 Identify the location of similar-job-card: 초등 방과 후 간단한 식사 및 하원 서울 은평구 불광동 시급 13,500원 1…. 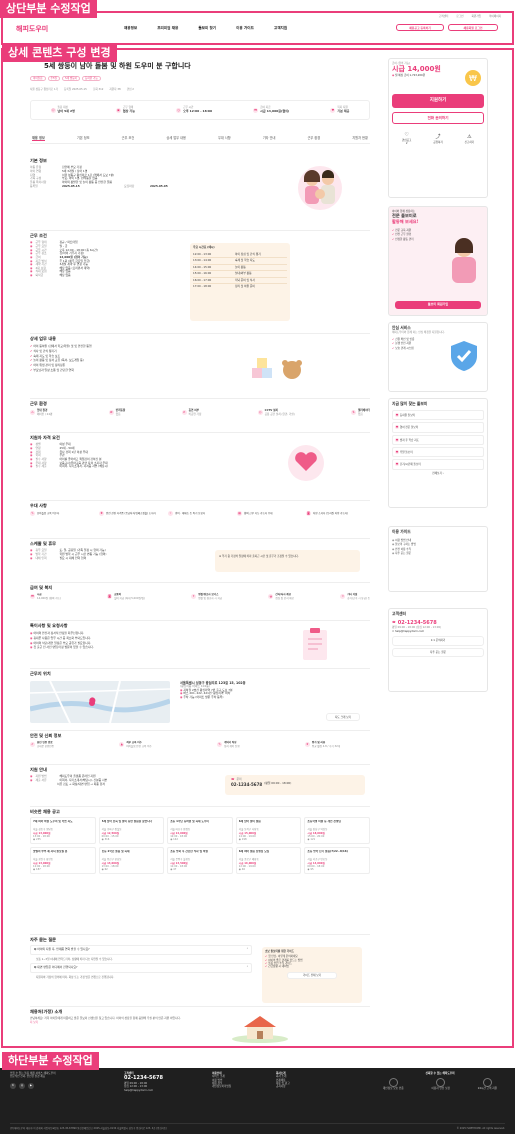
(200, 861).